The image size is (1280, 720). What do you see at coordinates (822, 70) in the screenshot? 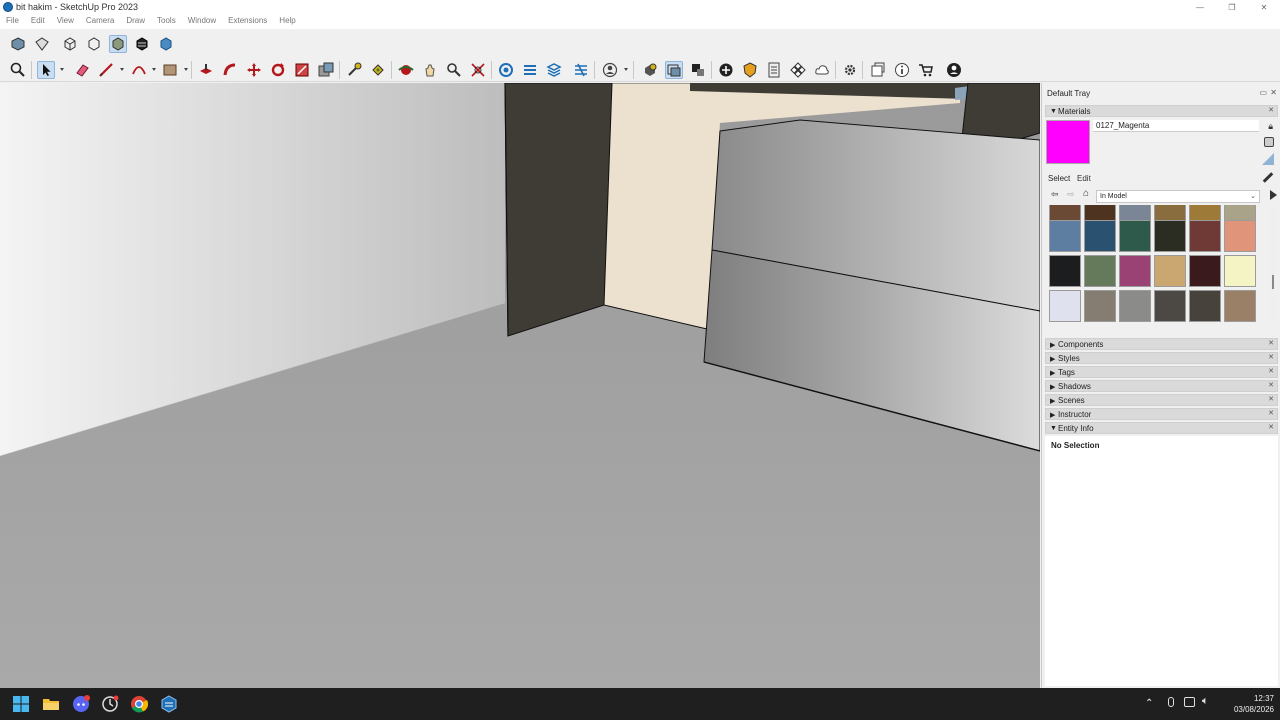
I see `cloud-icon` at bounding box center [822, 70].